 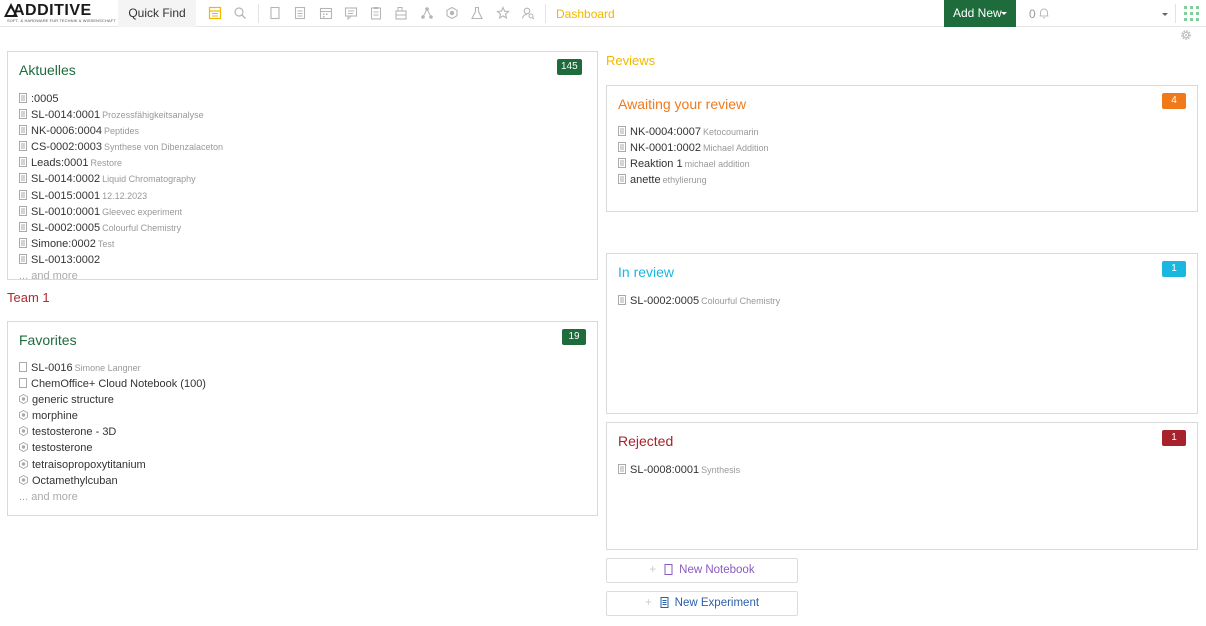 I want to click on item-name: SL-0008:0001, so click(x=665, y=470).